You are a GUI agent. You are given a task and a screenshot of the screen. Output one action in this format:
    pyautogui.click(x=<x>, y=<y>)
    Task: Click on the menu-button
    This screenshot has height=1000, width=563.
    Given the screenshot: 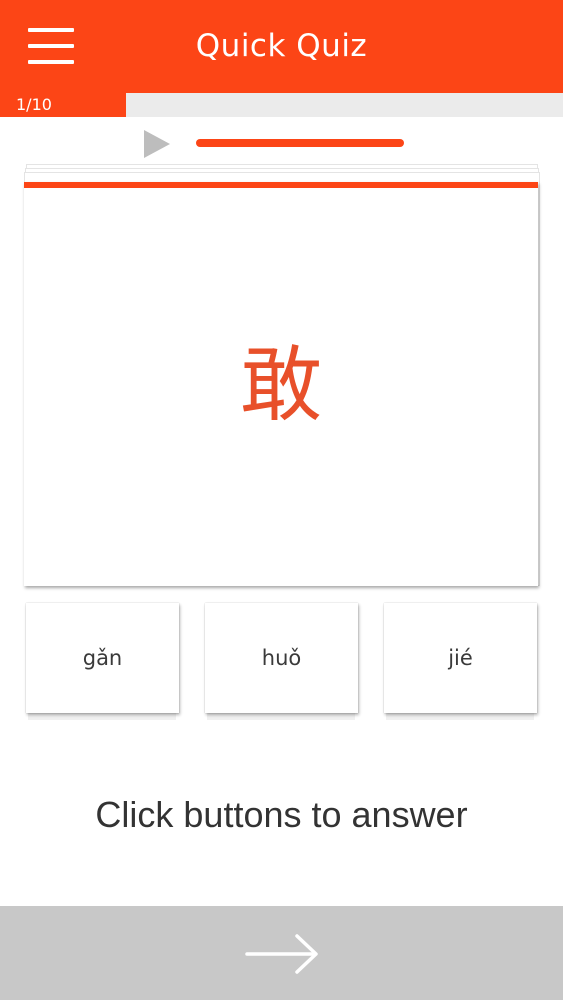 What is the action you would take?
    pyautogui.click(x=51, y=46)
    